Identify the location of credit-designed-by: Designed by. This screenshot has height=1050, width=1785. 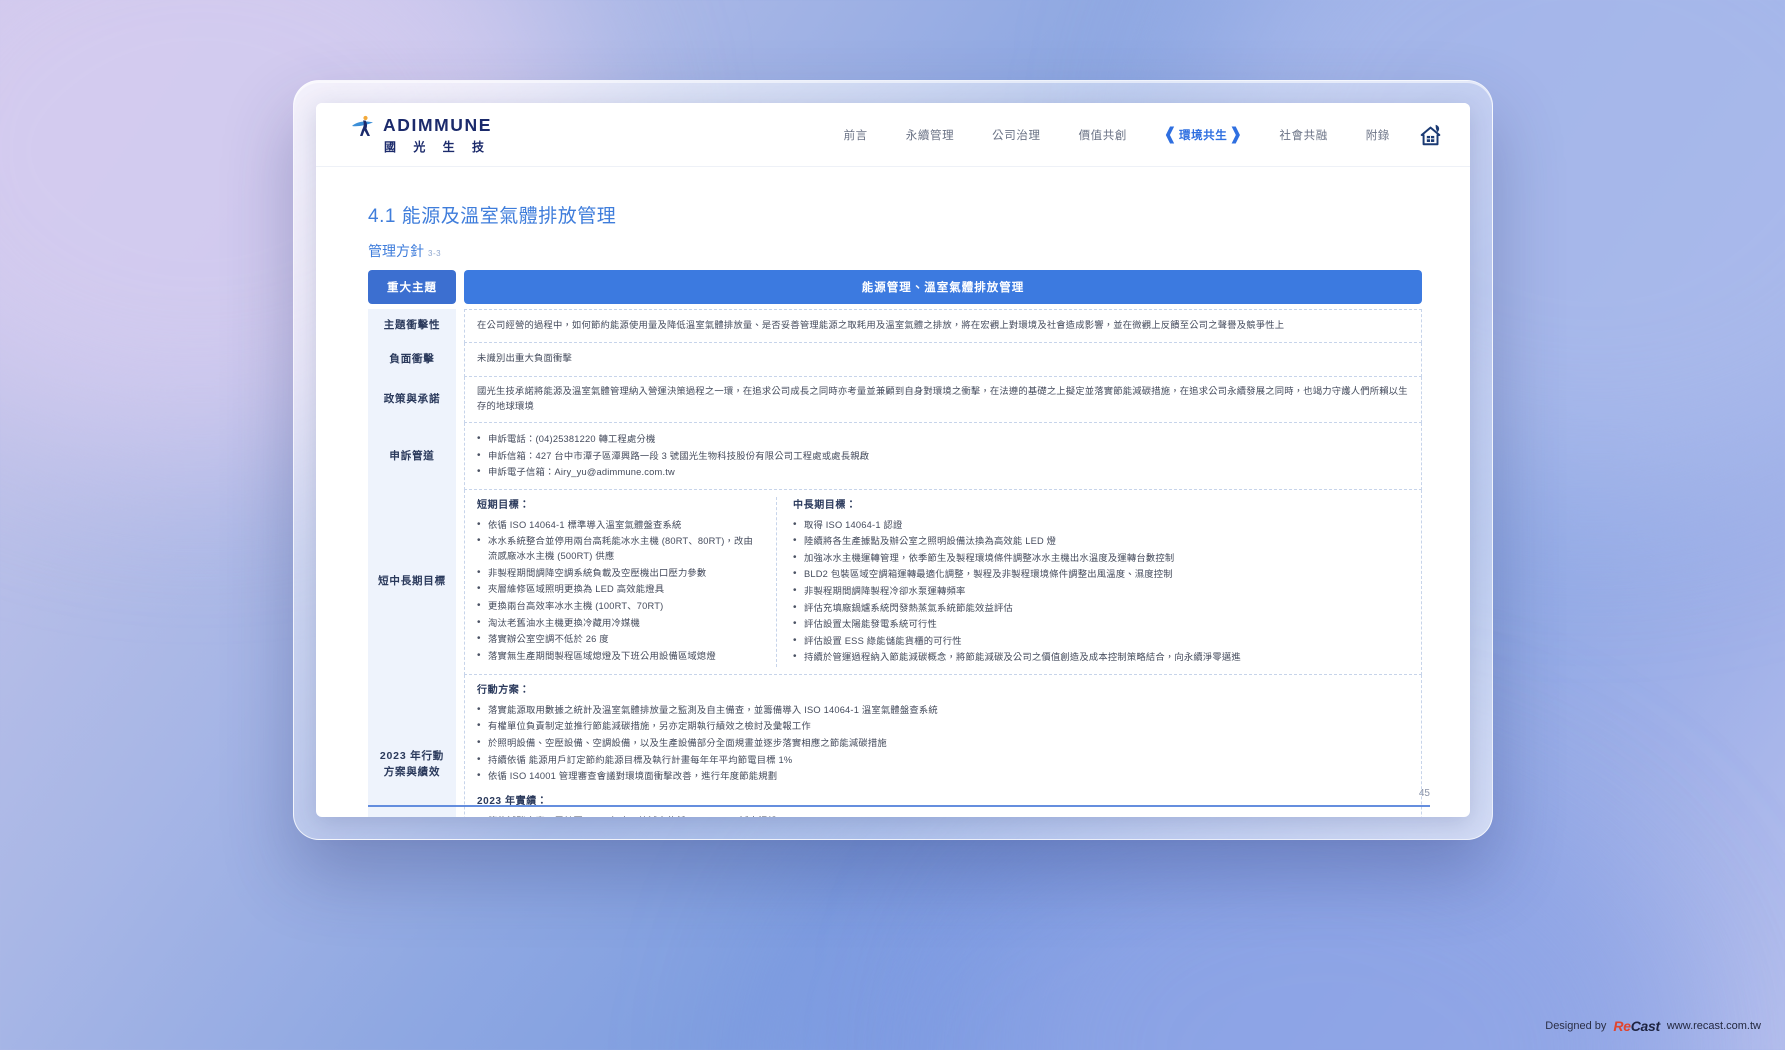
(1576, 1026).